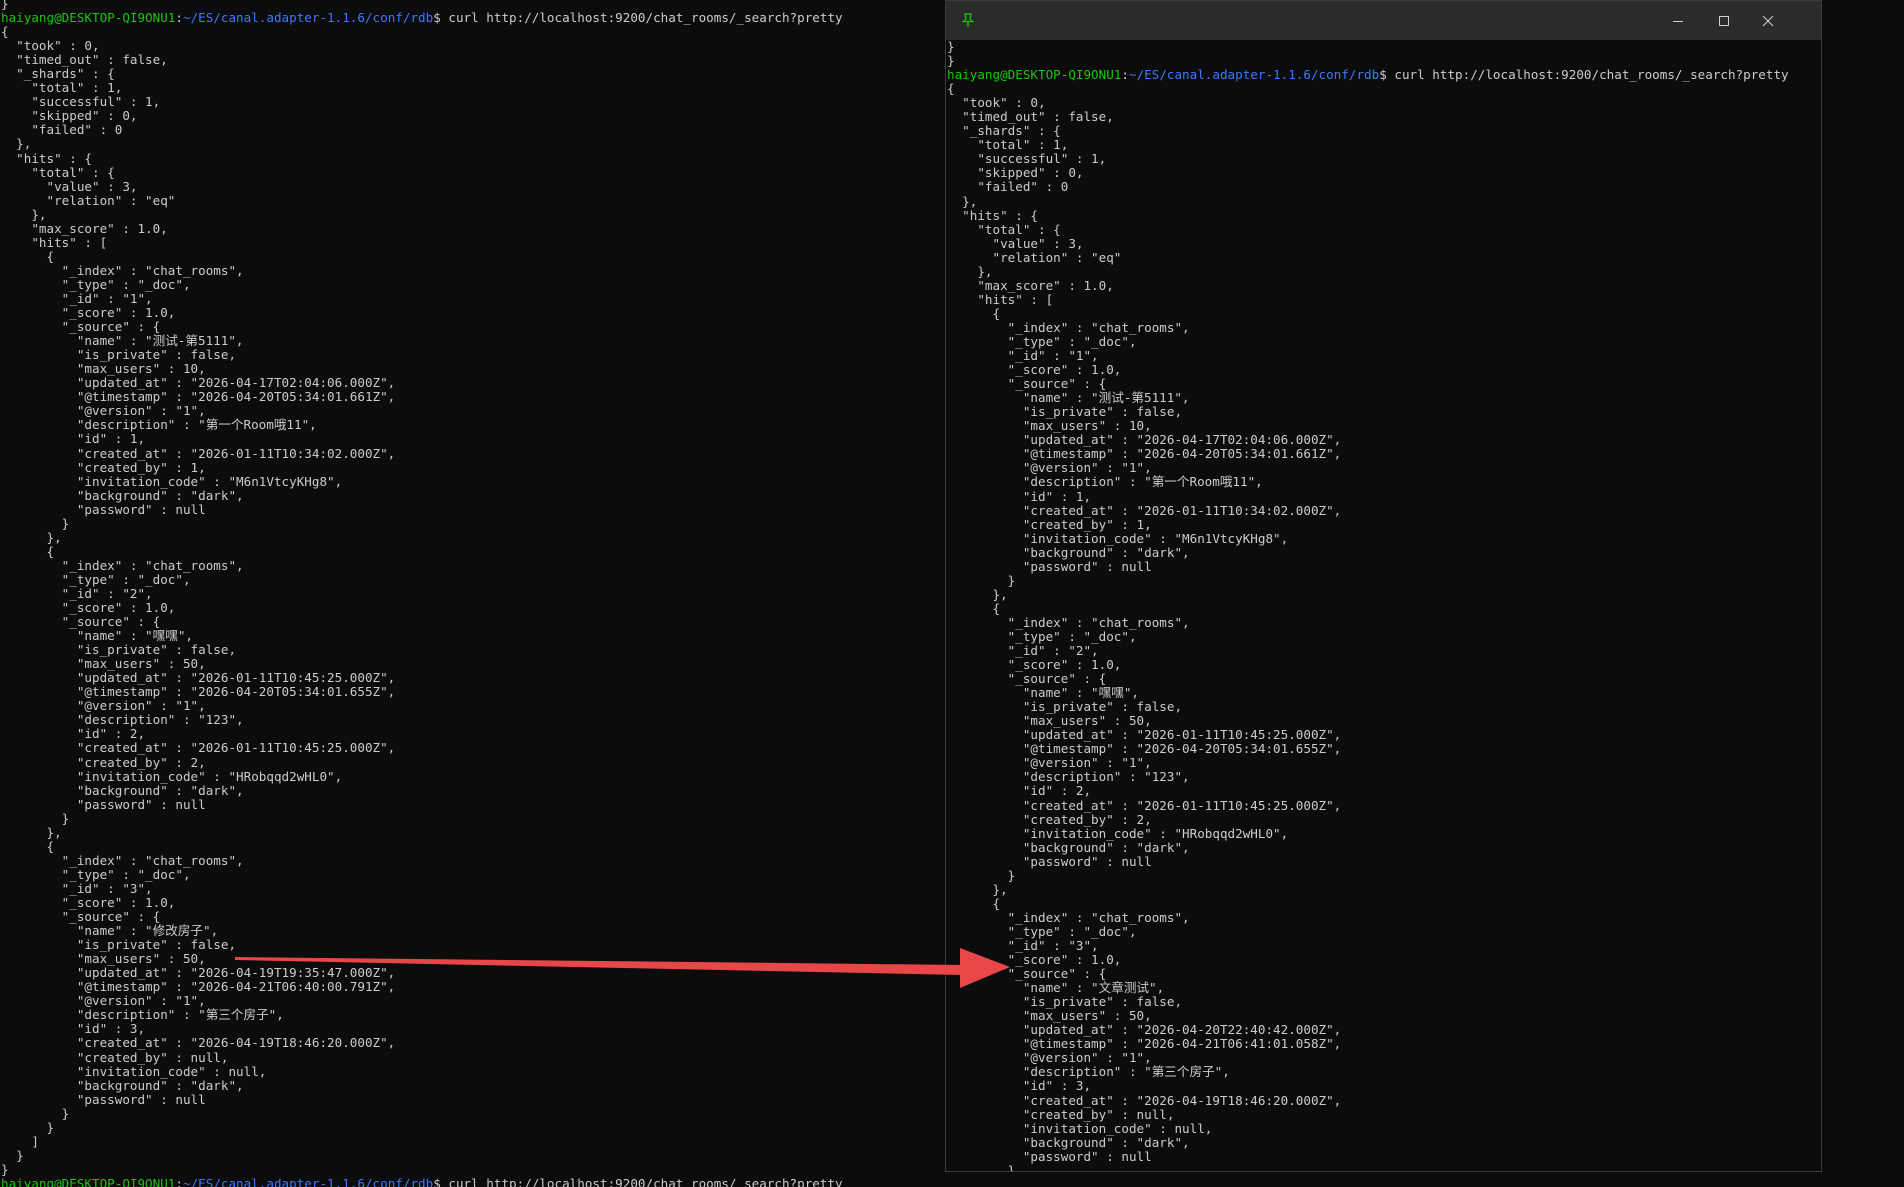 The image size is (1904, 1187). What do you see at coordinates (1768, 20) in the screenshot?
I see `close-button` at bounding box center [1768, 20].